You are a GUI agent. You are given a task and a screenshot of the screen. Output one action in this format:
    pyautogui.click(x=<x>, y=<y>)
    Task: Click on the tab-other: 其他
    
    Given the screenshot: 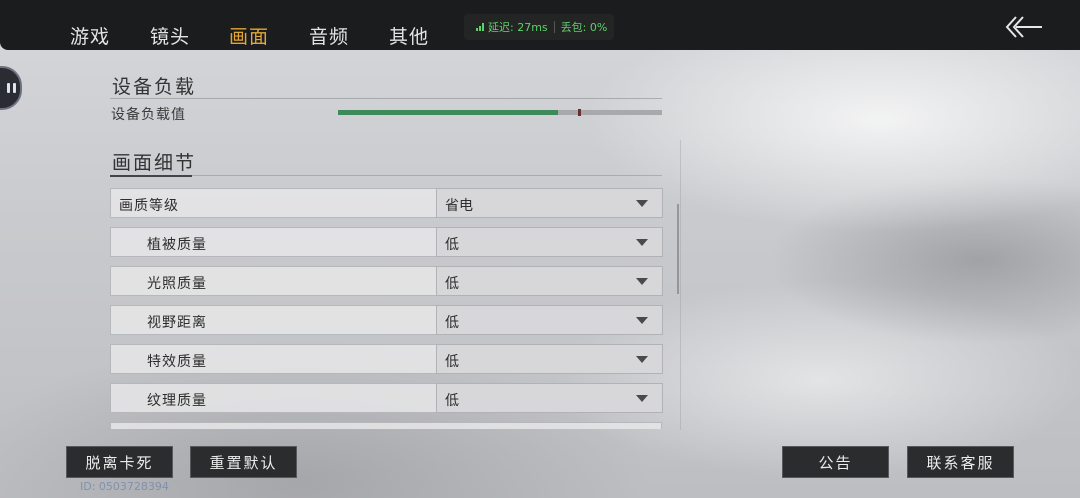 What is the action you would take?
    pyautogui.click(x=409, y=35)
    